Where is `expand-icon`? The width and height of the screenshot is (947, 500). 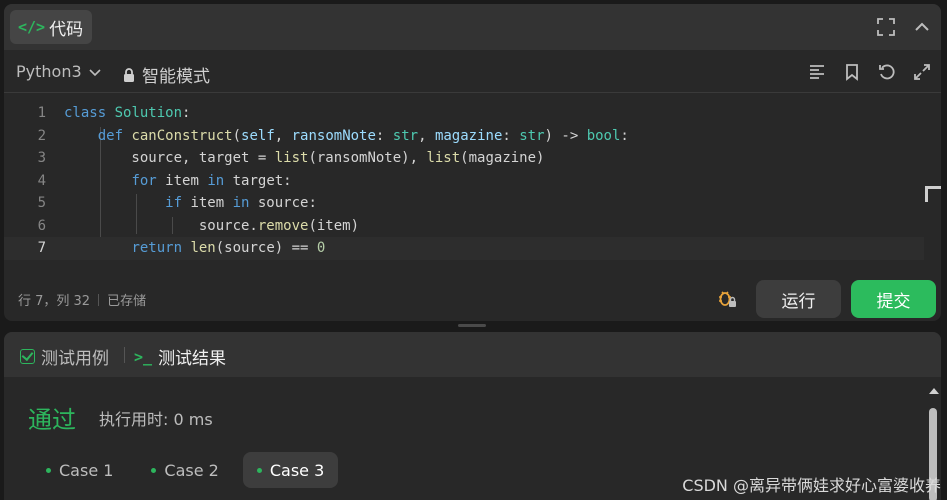 expand-icon is located at coordinates (922, 72).